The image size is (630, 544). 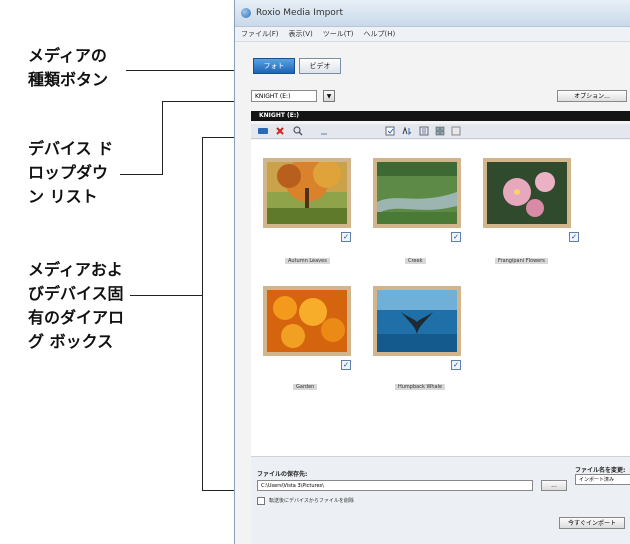 What do you see at coordinates (260, 34) in the screenshot?
I see `menu-file: ファイル(F)` at bounding box center [260, 34].